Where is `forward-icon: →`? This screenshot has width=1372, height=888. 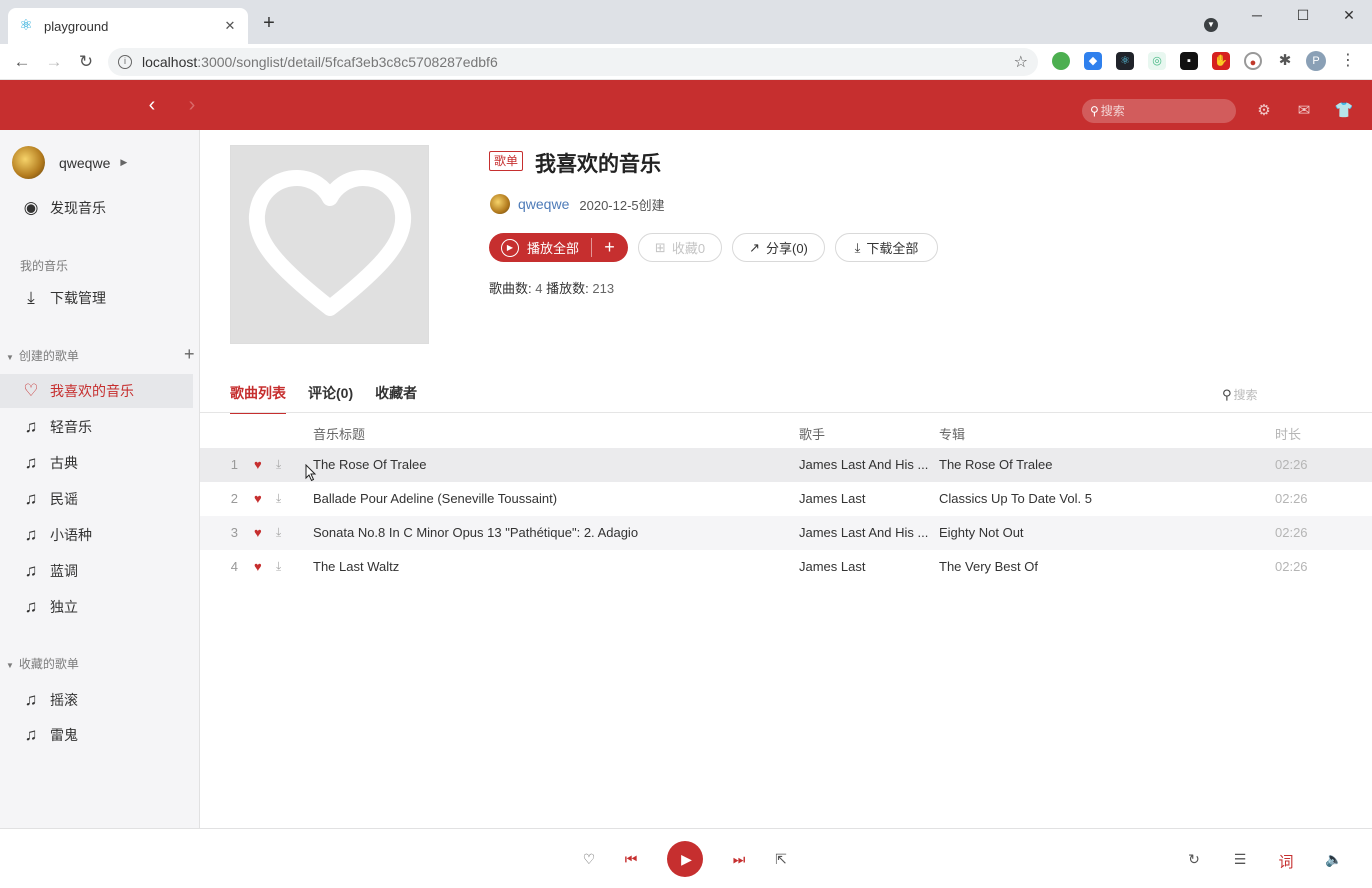
forward-icon: → is located at coordinates (54, 62).